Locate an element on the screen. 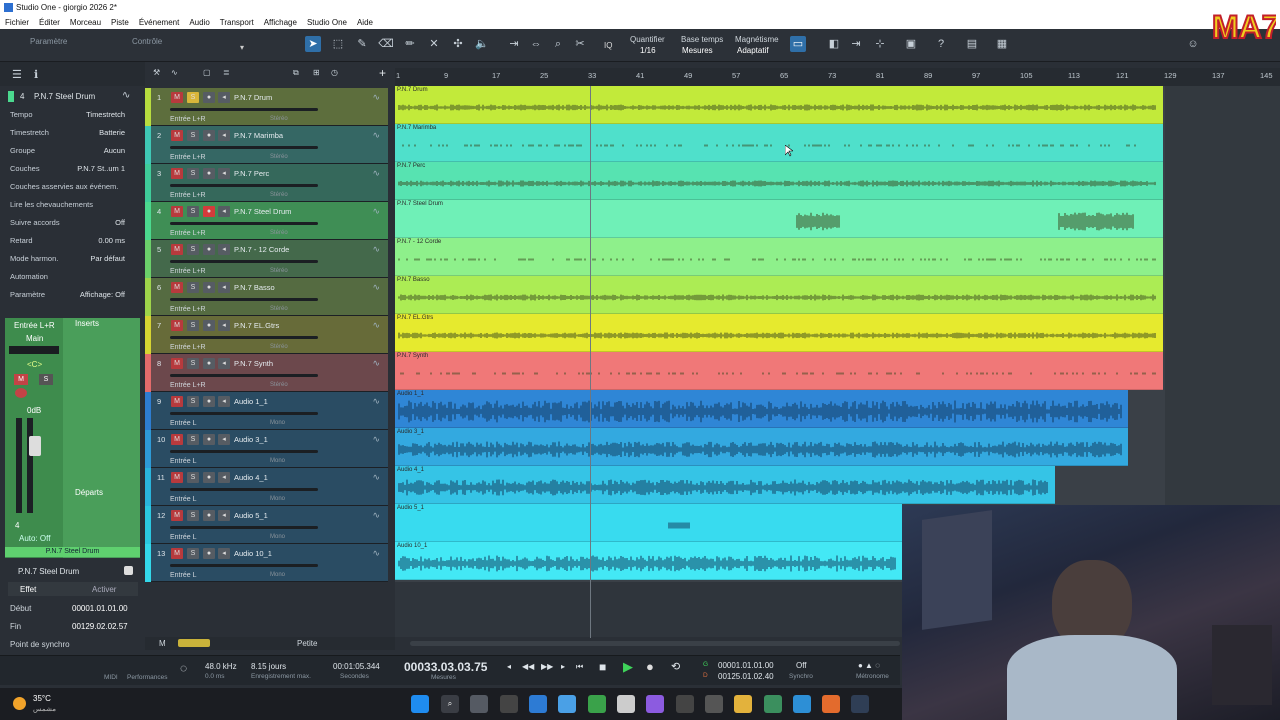  track-name: Audio 5_1 is located at coordinates (251, 515).